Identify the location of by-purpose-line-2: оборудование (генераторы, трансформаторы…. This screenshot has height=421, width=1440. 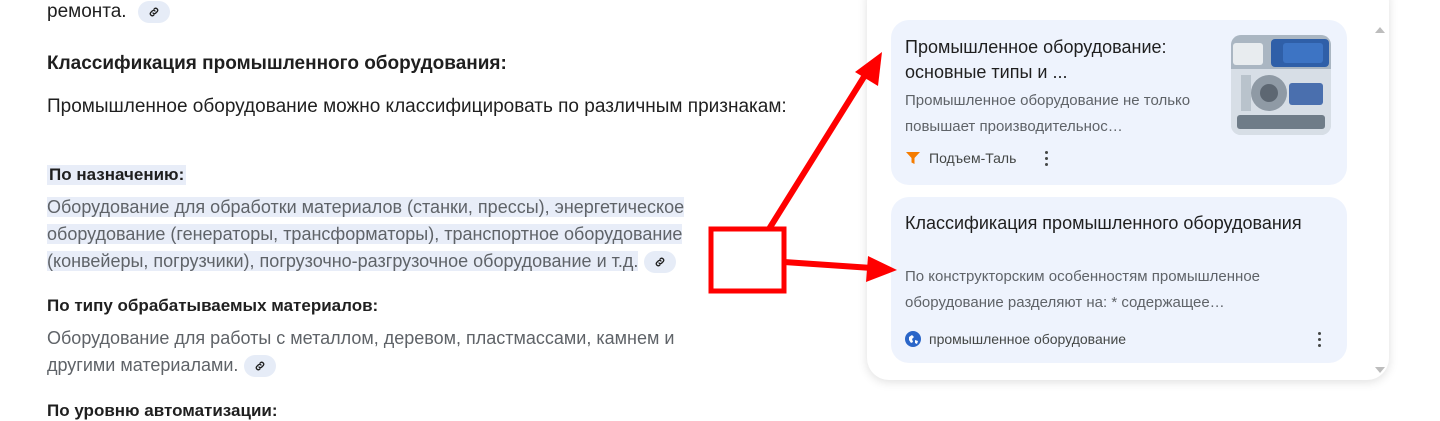
(365, 234).